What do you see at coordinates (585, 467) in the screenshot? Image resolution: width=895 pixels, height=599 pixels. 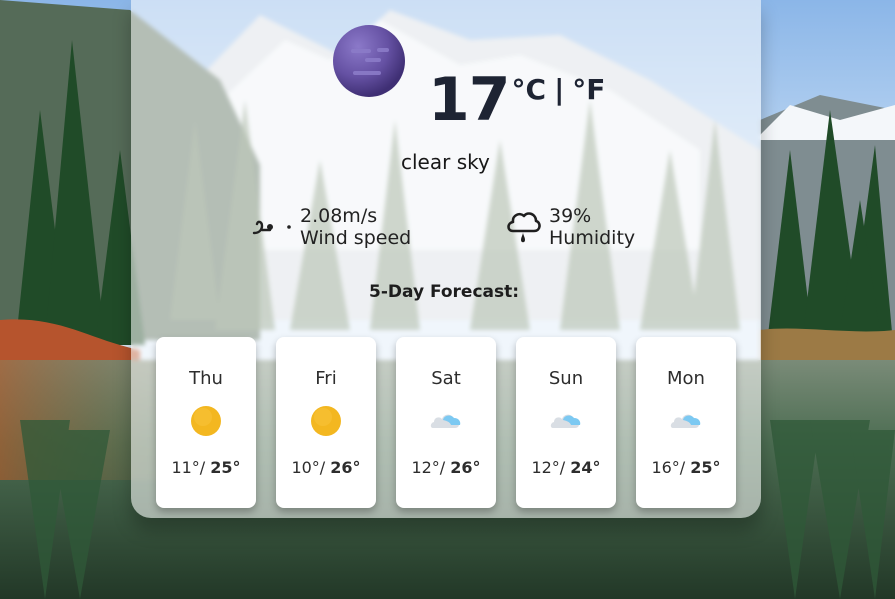 I see `forecast-max: 24°` at bounding box center [585, 467].